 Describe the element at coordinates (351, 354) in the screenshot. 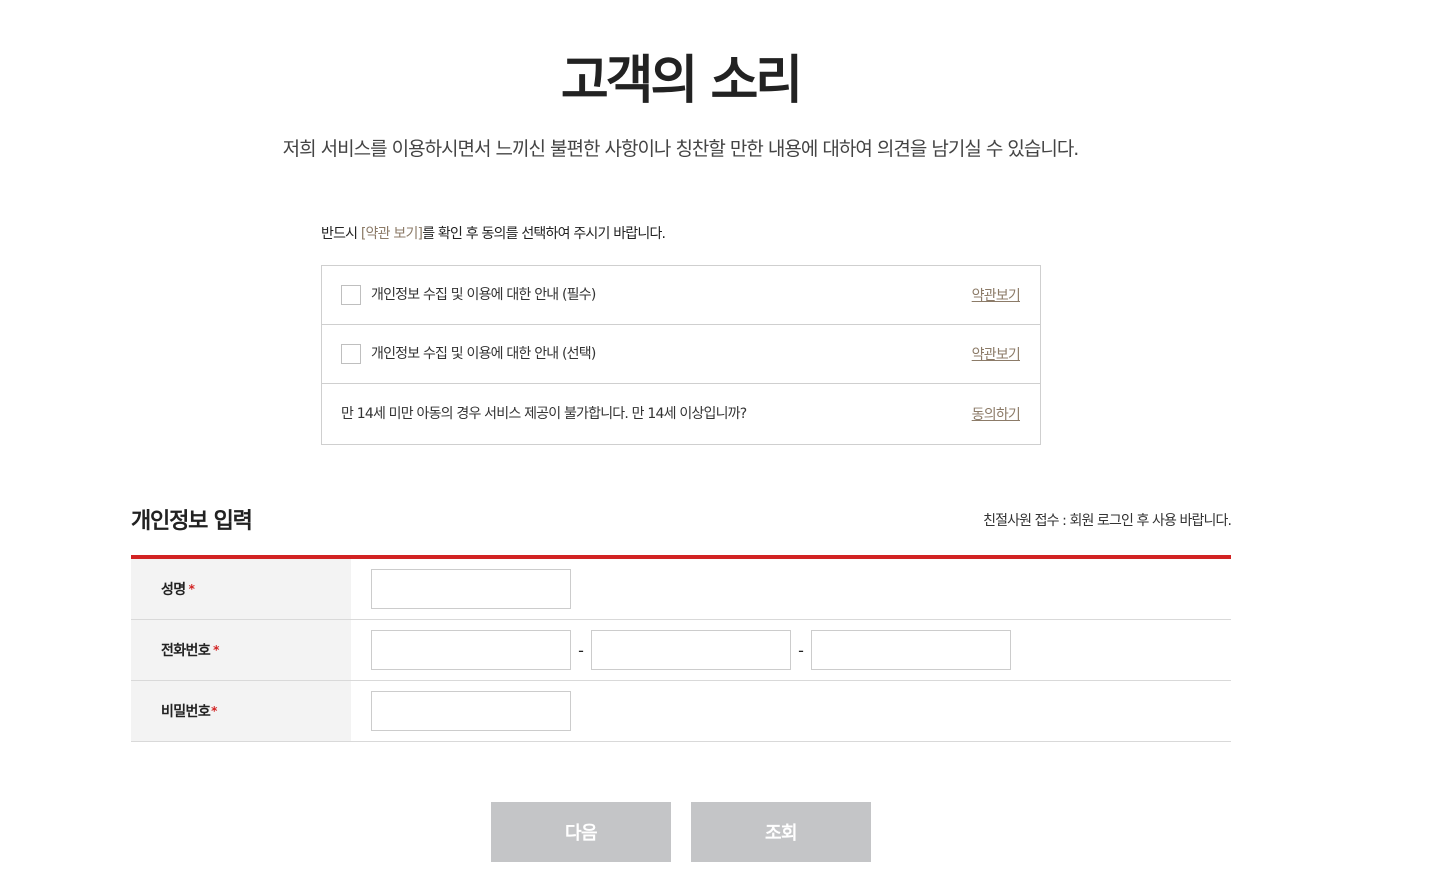

I see `agree-optional-checkbox` at that location.